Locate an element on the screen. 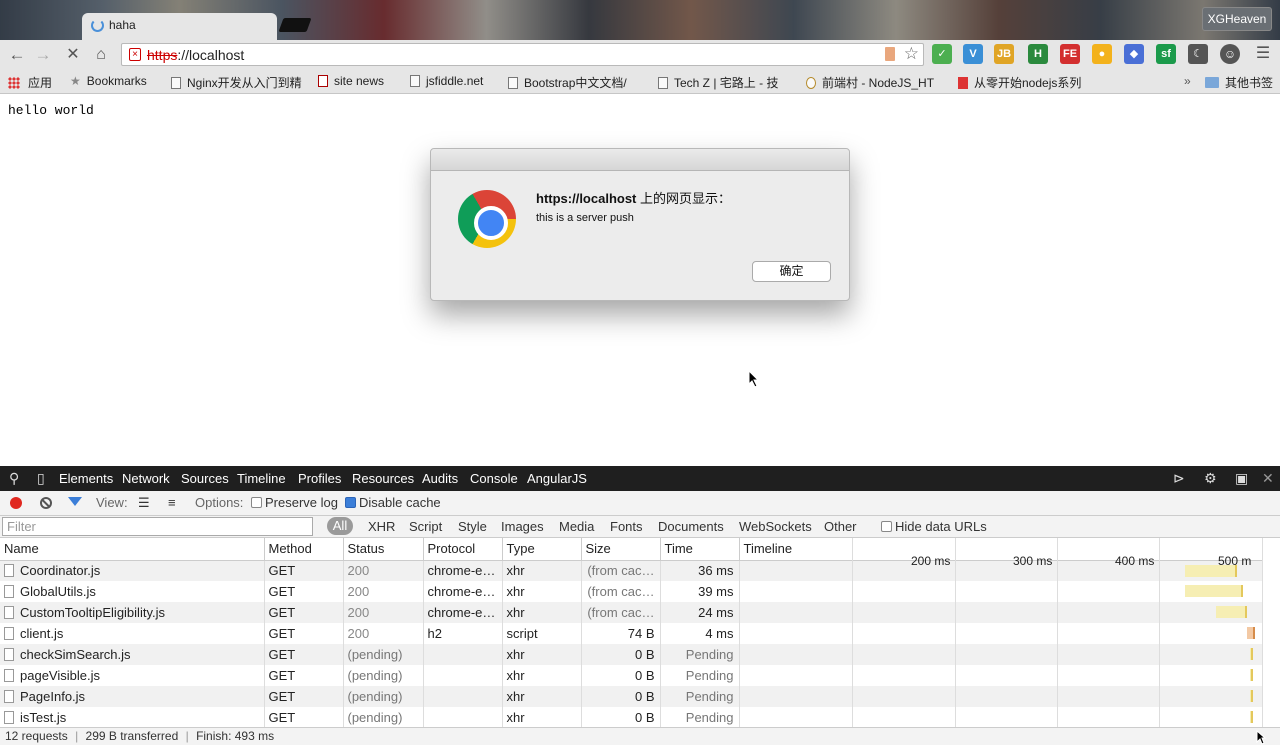  table-row: pageVisible.js GET (pending) xhr 0 B Pending is located at coordinates (631, 675).